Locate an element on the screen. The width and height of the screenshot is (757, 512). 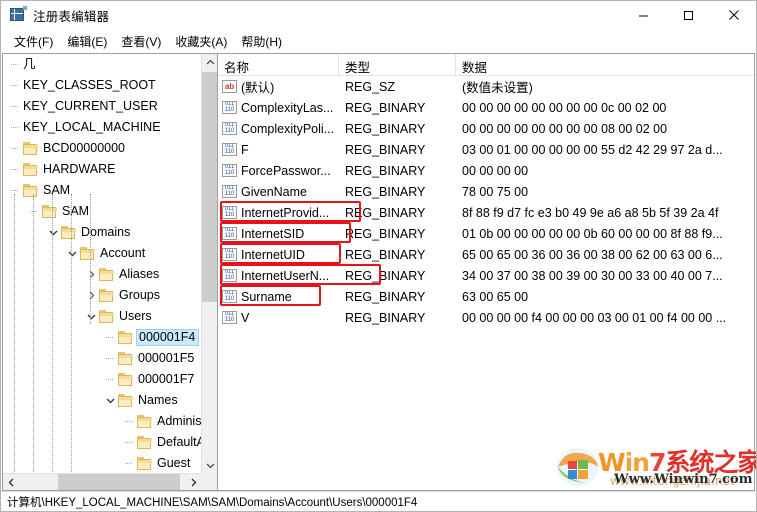
minimize-button is located at coordinates (643, 15).